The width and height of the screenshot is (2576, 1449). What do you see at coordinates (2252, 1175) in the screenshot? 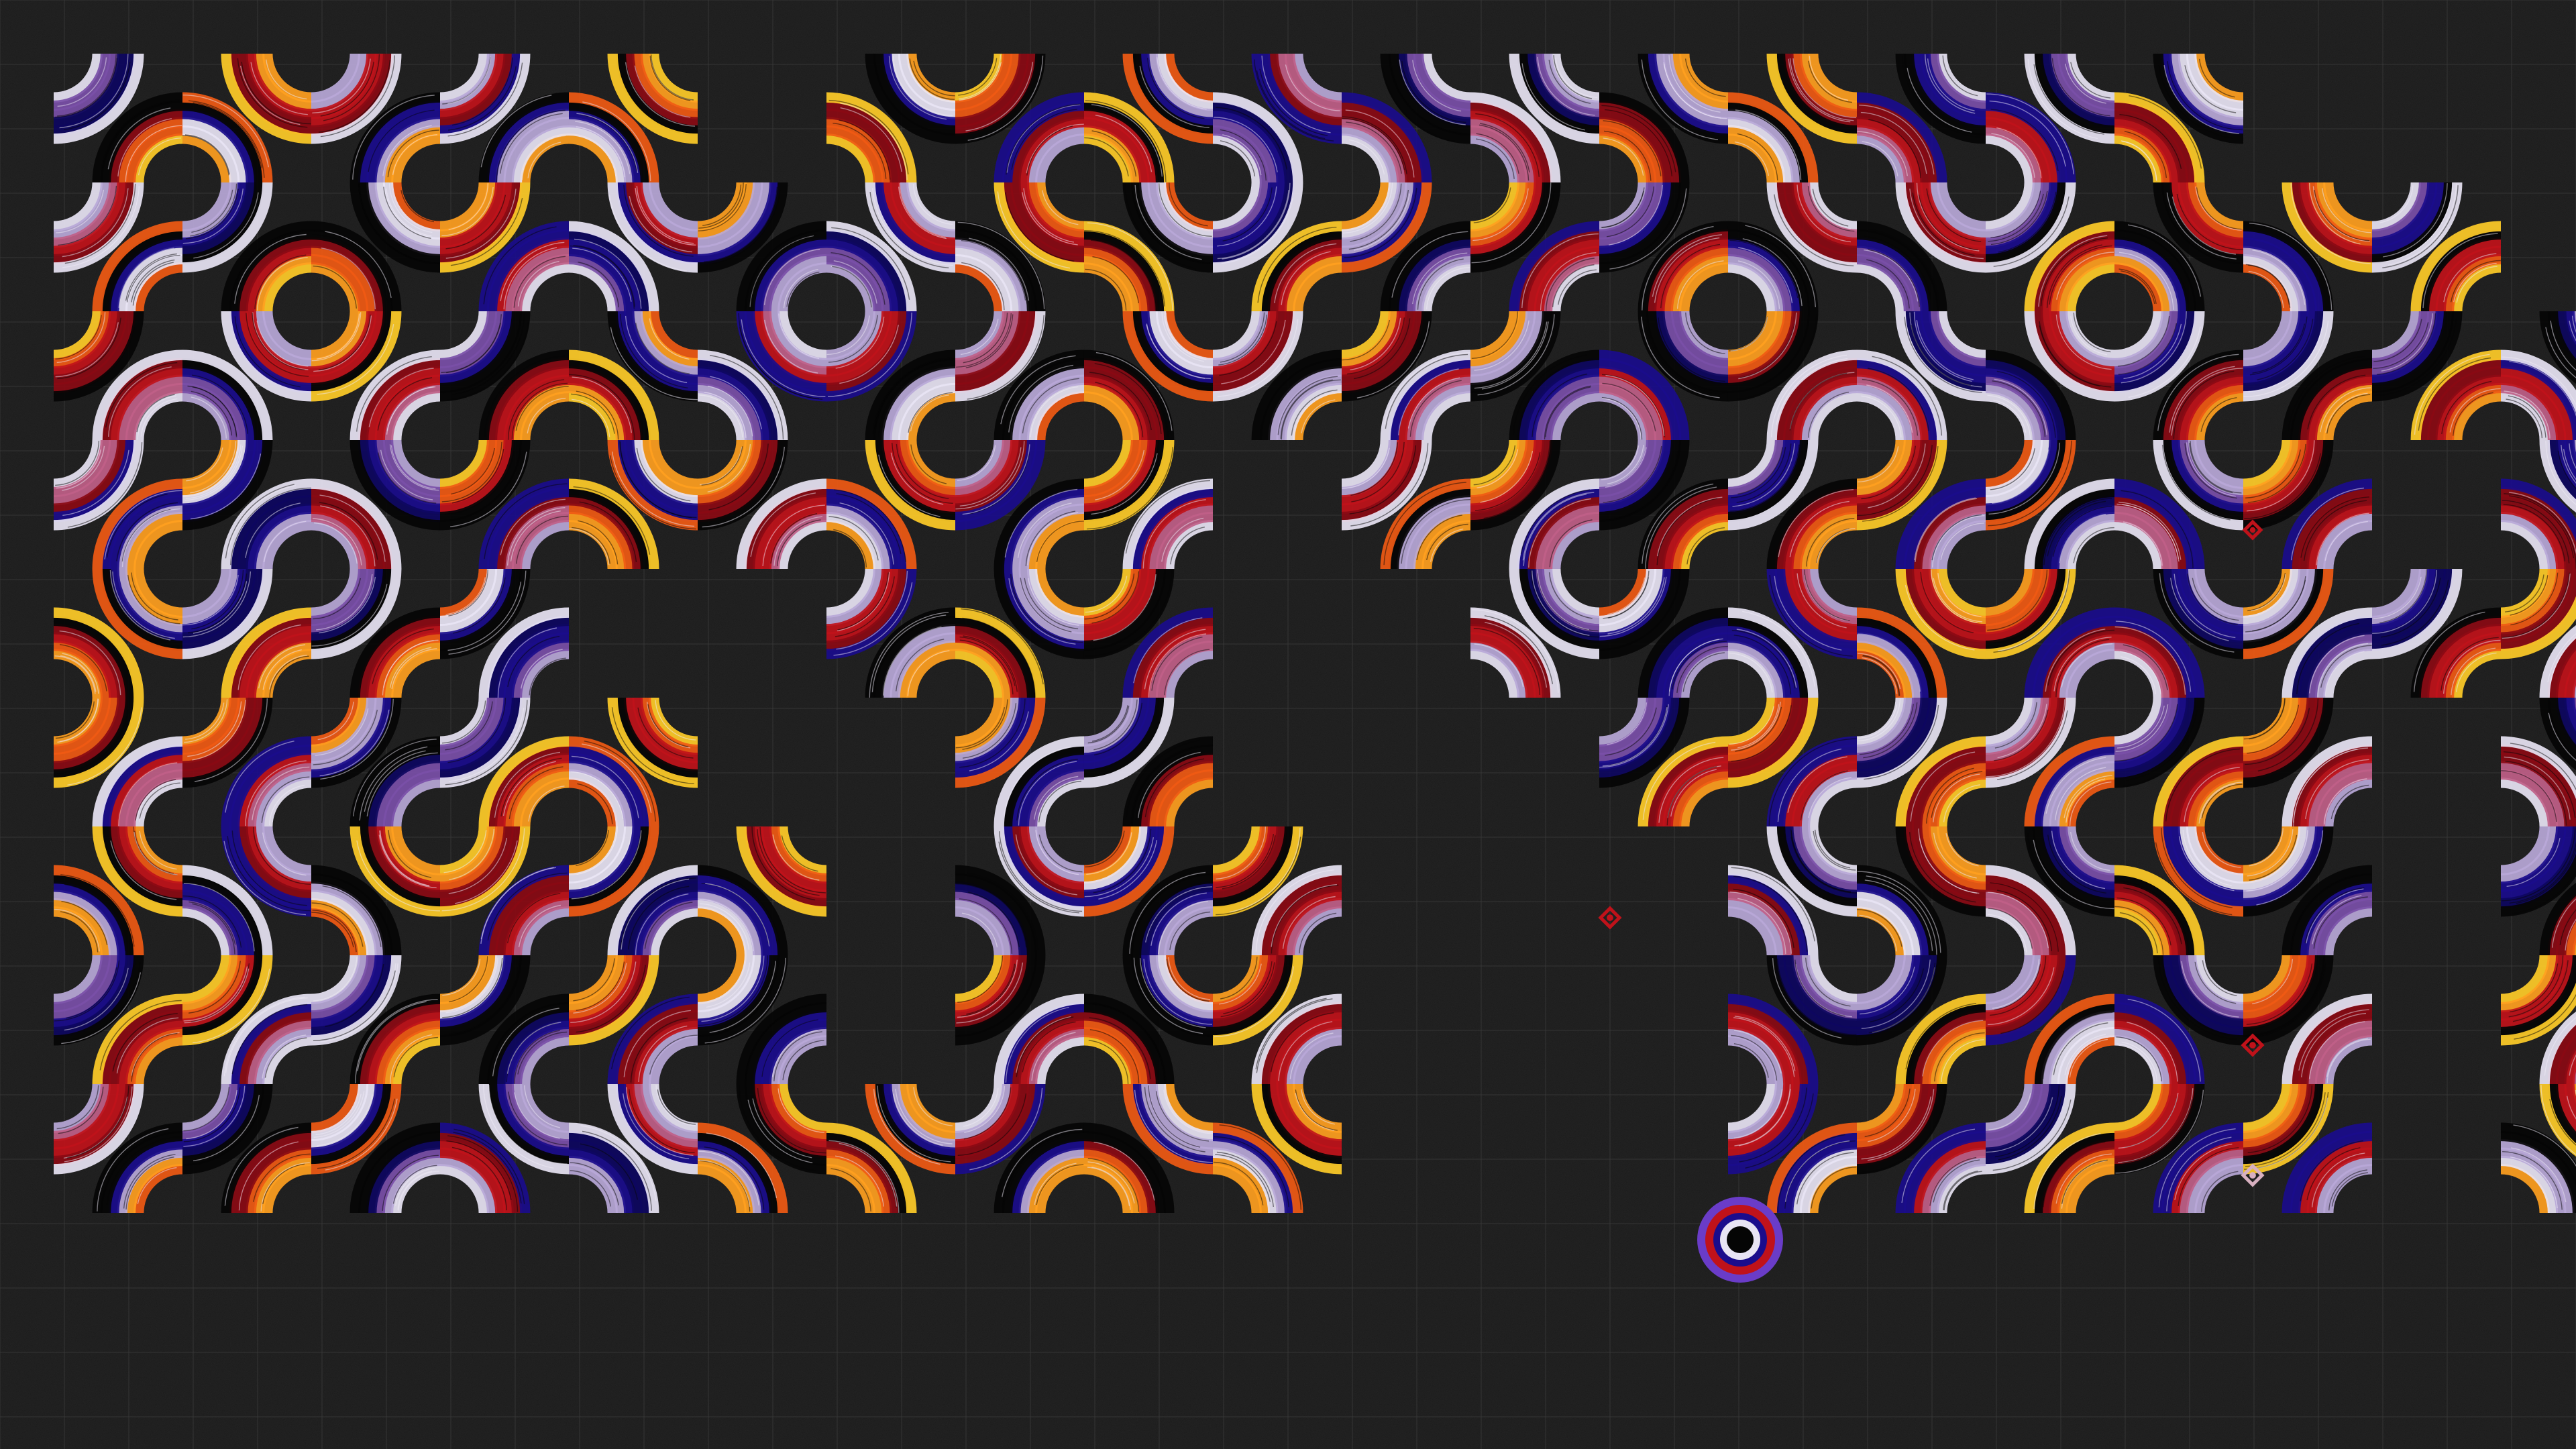
I see `marker-diamond-4-dot` at bounding box center [2252, 1175].